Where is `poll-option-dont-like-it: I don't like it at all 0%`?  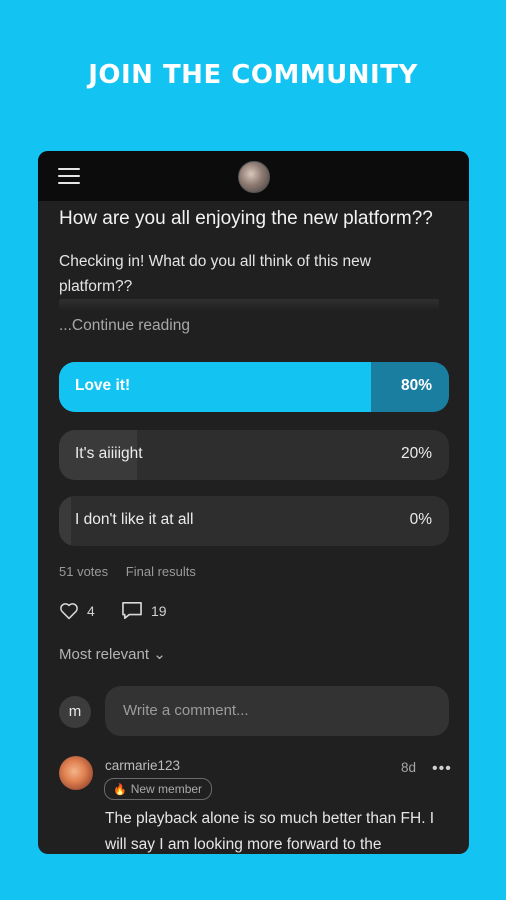
poll-option-dont-like-it: I don't like it at all 0% is located at coordinates (254, 521).